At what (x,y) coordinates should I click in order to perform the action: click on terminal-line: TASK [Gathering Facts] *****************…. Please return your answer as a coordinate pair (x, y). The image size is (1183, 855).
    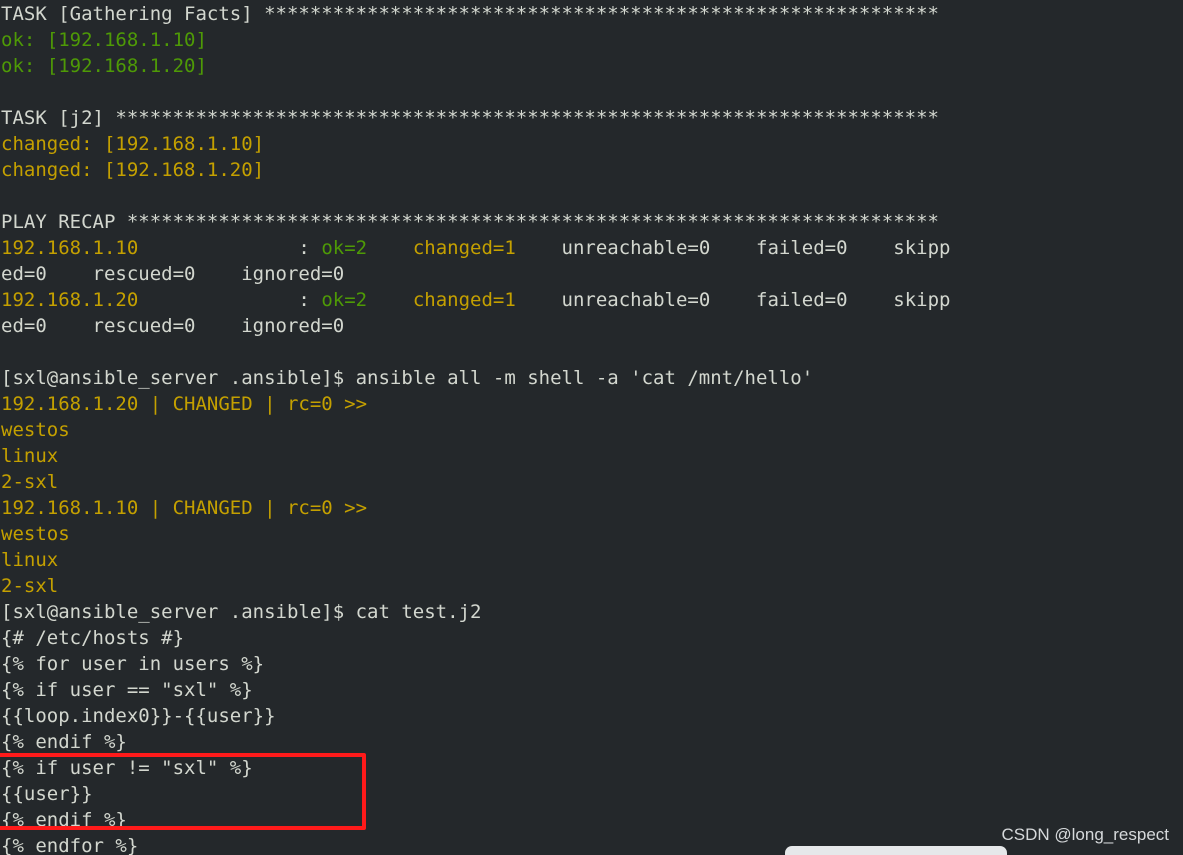
    Looking at the image, I should click on (591, 14).